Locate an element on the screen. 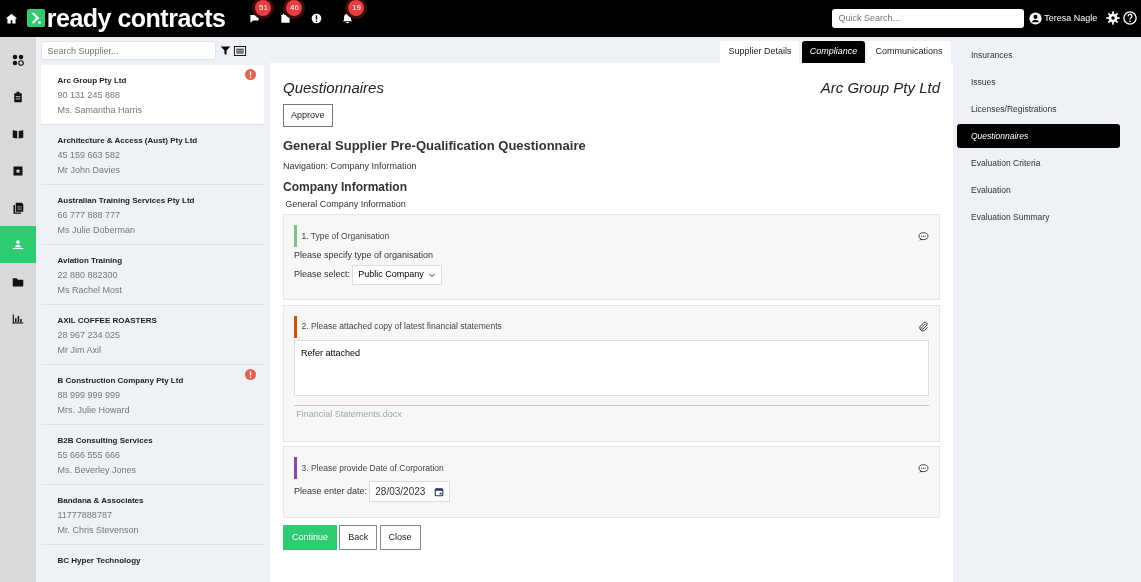 The width and height of the screenshot is (1141, 582). supplier-contact: Ms Julie Doberman is located at coordinates (97, 230).